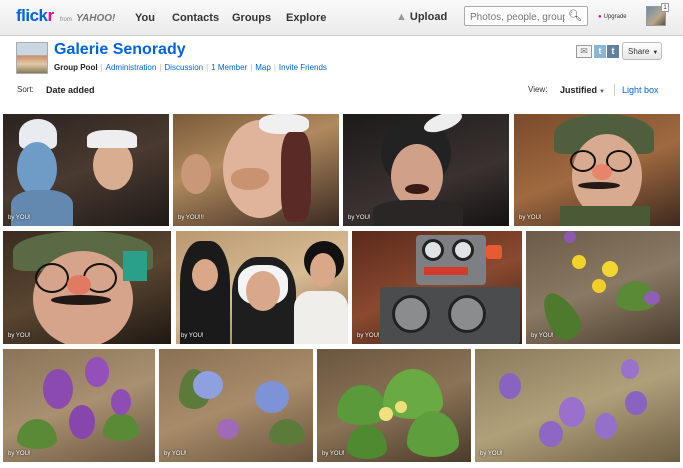 The image size is (683, 468). I want to click on photo-bunny-mask: by YOU!, so click(426, 170).